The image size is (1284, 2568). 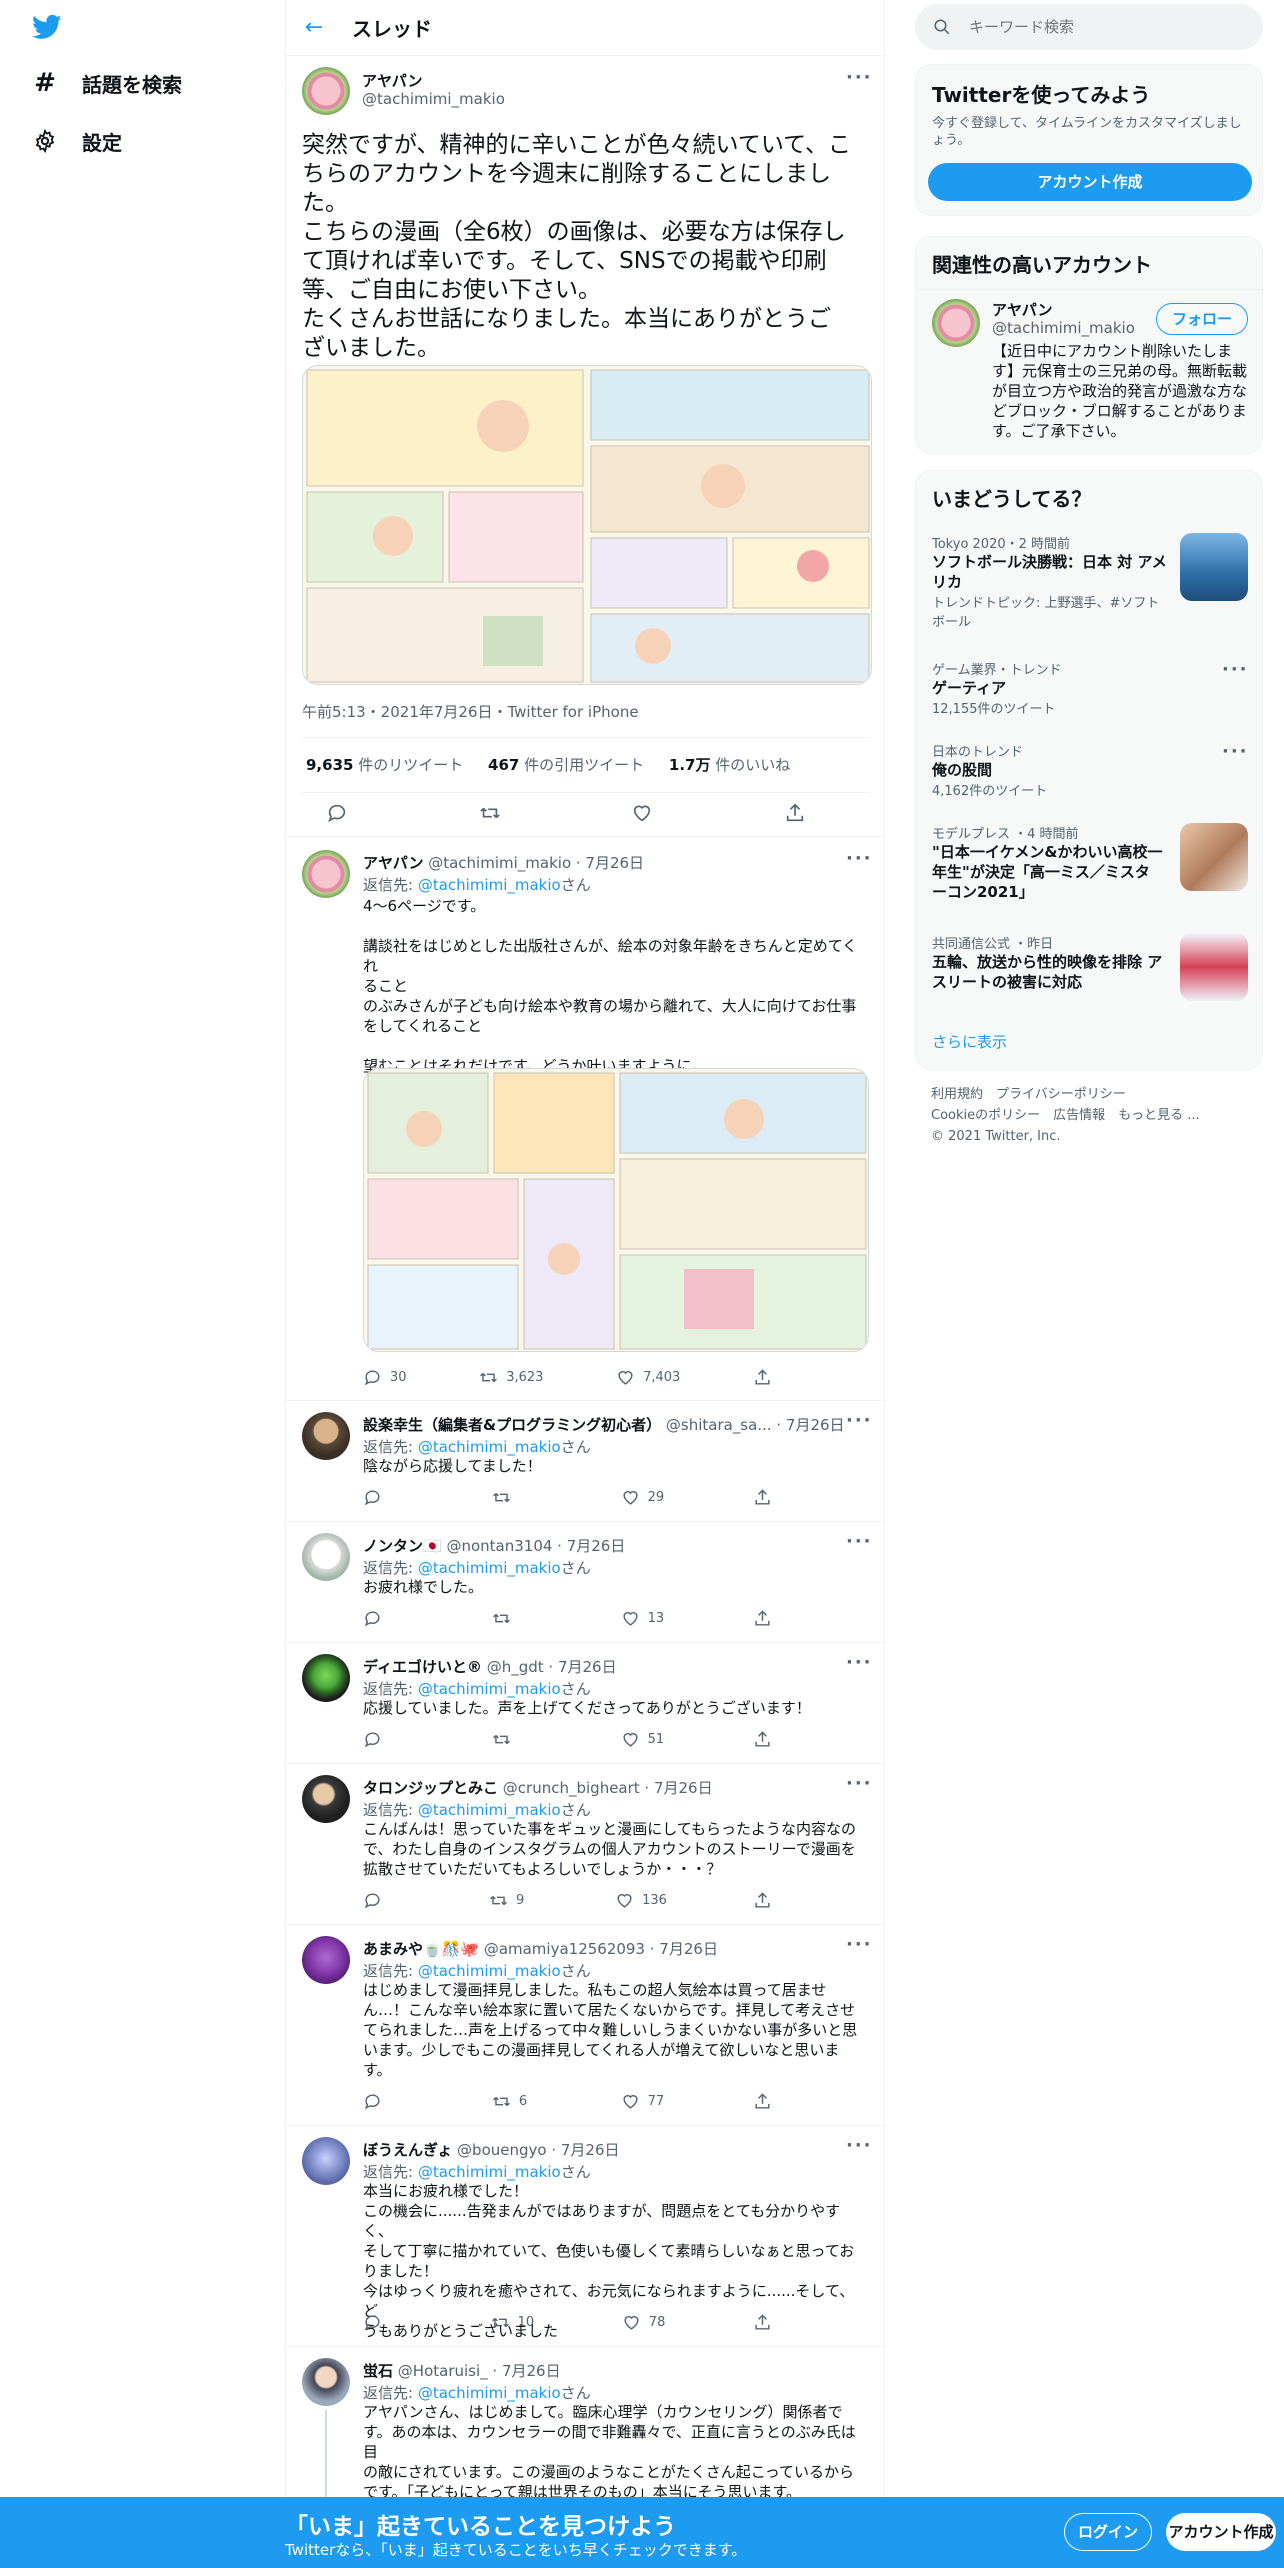 What do you see at coordinates (1202, 319) in the screenshot?
I see `follow-button: フォロー` at bounding box center [1202, 319].